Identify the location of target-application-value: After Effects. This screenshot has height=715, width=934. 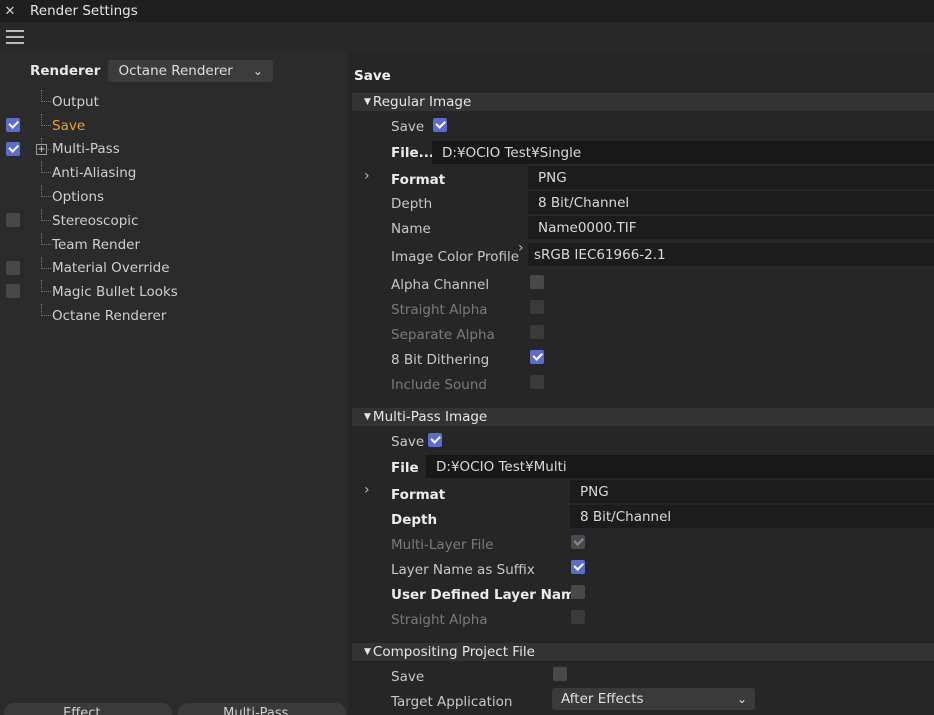
(602, 699).